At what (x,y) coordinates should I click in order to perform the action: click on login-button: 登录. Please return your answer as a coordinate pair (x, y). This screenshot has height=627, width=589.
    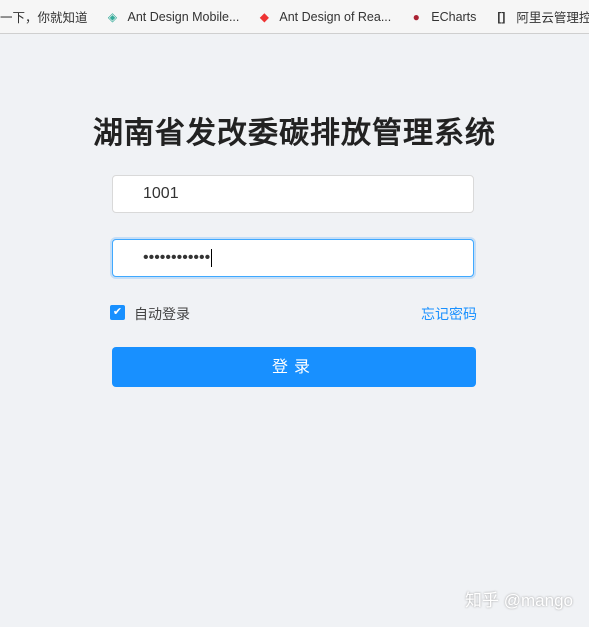
    Looking at the image, I should click on (294, 367).